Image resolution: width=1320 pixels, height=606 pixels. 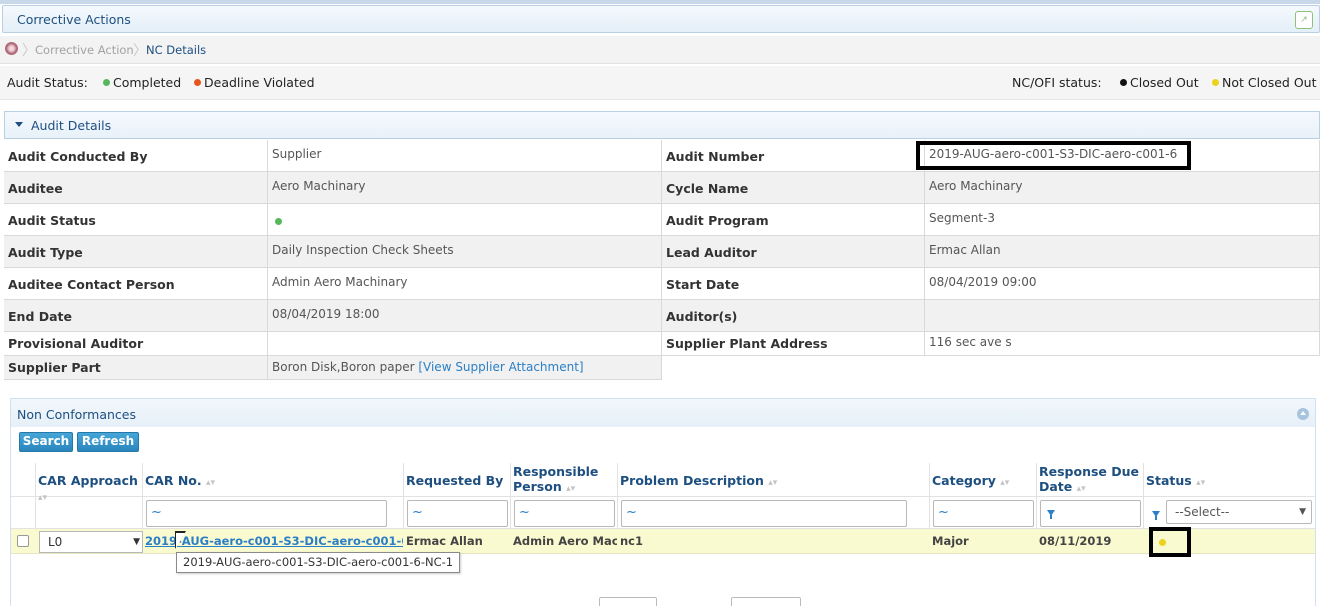 What do you see at coordinates (970, 342) in the screenshot?
I see `detail-value: 116 sec ave s` at bounding box center [970, 342].